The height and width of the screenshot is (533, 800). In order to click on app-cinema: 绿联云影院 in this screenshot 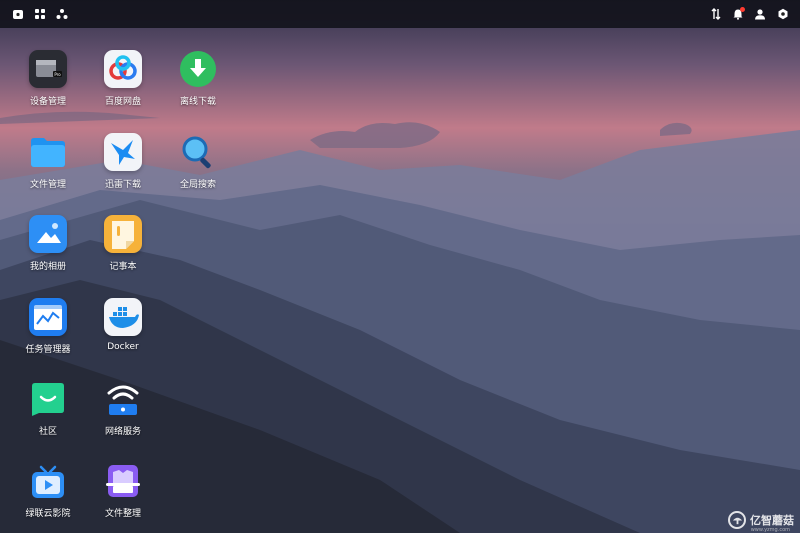, I will do `click(48, 497)`.